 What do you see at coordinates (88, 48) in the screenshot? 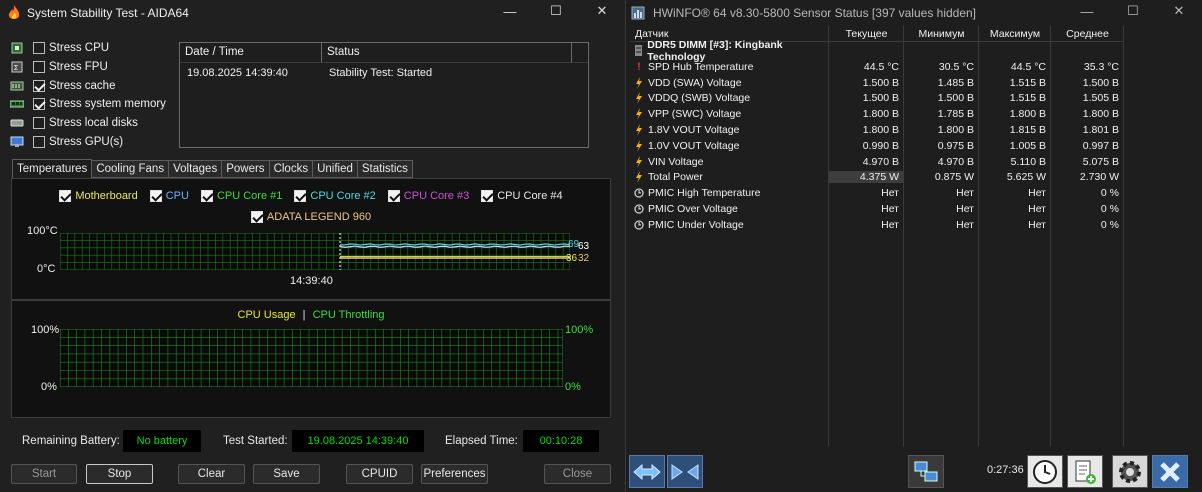
I see `stress-option-row: Stress CPU` at bounding box center [88, 48].